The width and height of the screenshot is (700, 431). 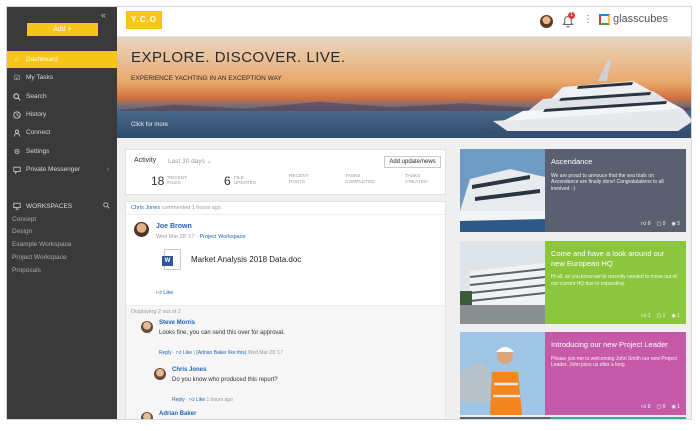 I want to click on workspace-search-icon, so click(x=106, y=206).